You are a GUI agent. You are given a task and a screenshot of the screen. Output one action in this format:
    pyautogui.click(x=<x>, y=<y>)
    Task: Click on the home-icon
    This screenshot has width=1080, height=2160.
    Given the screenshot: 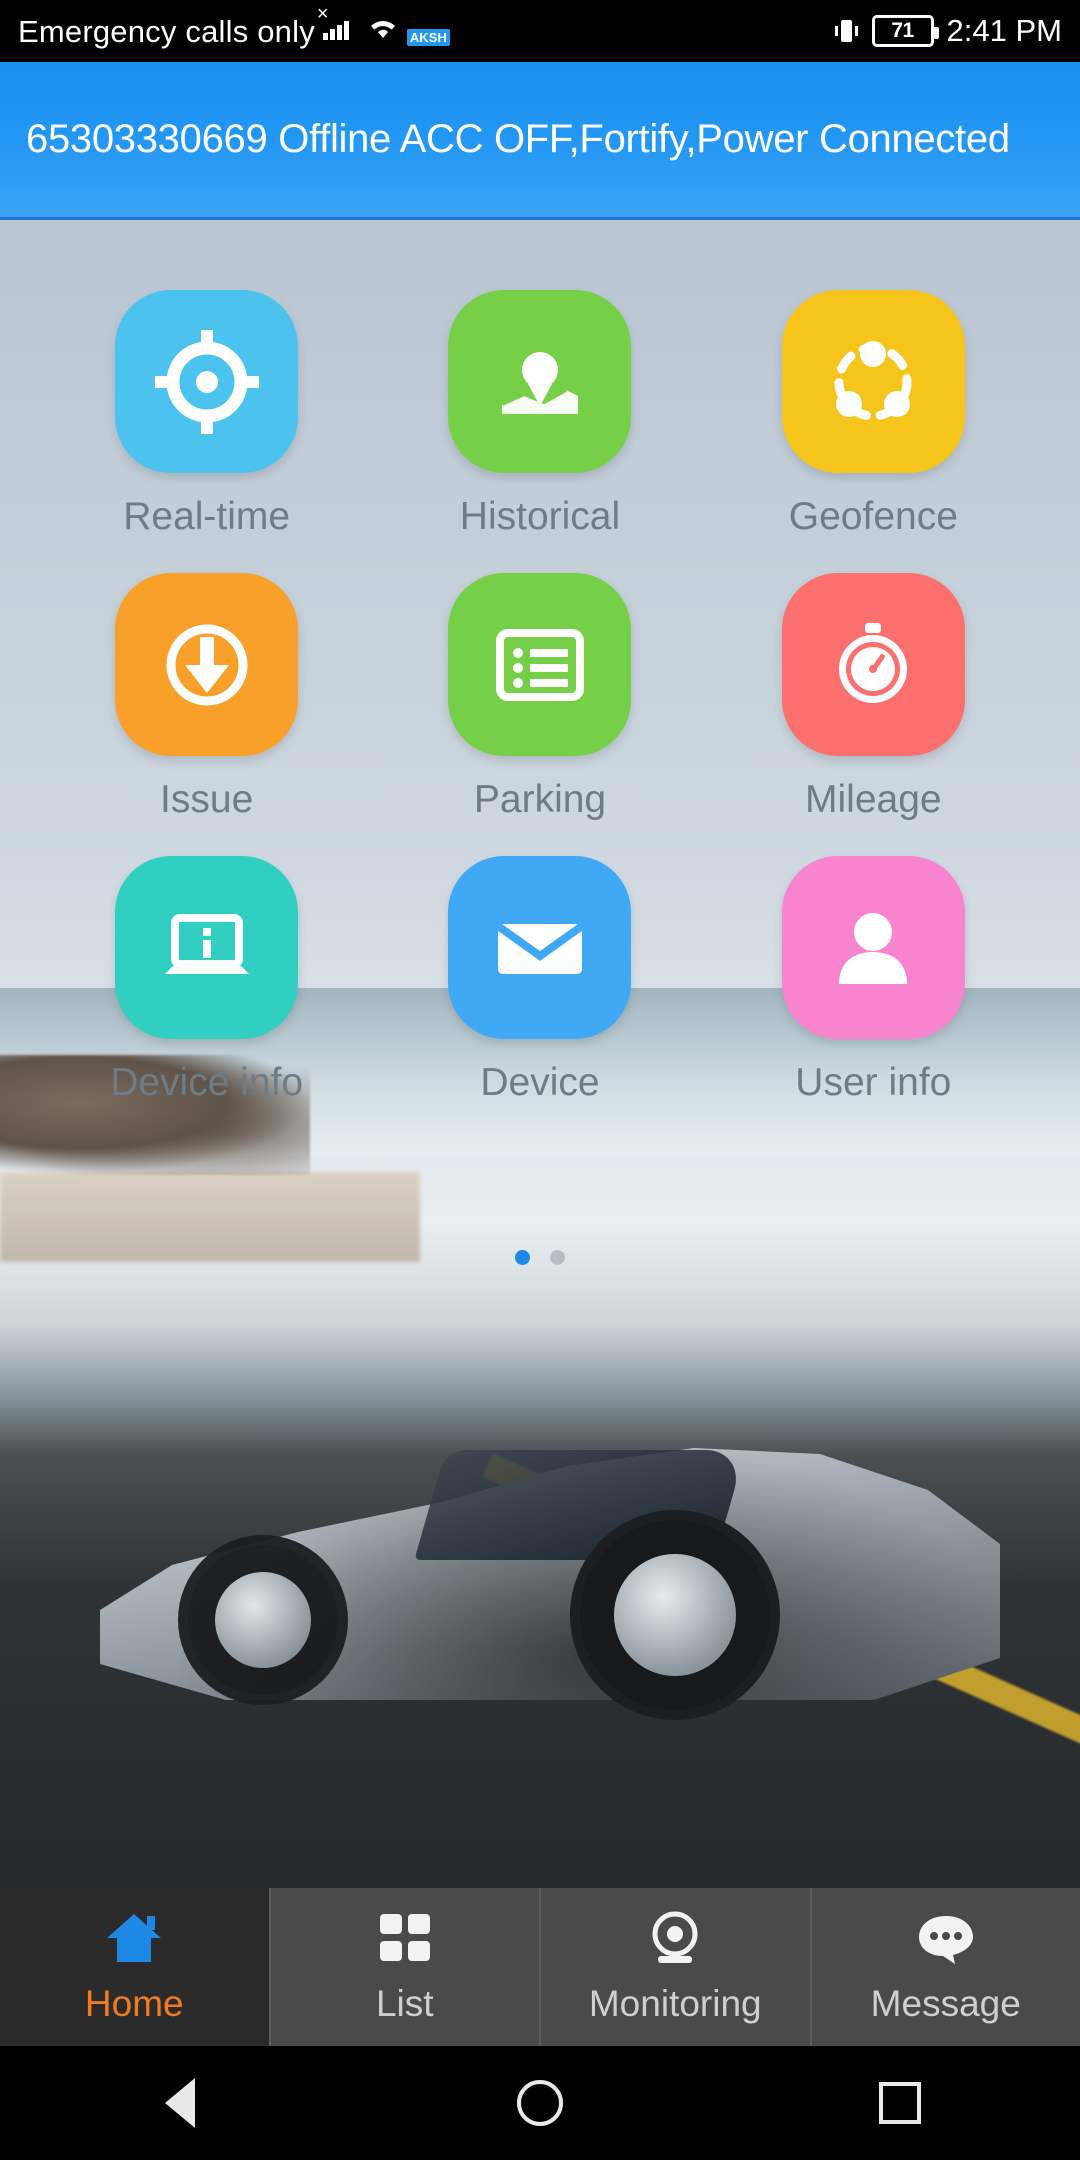 What is the action you would take?
    pyautogui.click(x=134, y=1940)
    